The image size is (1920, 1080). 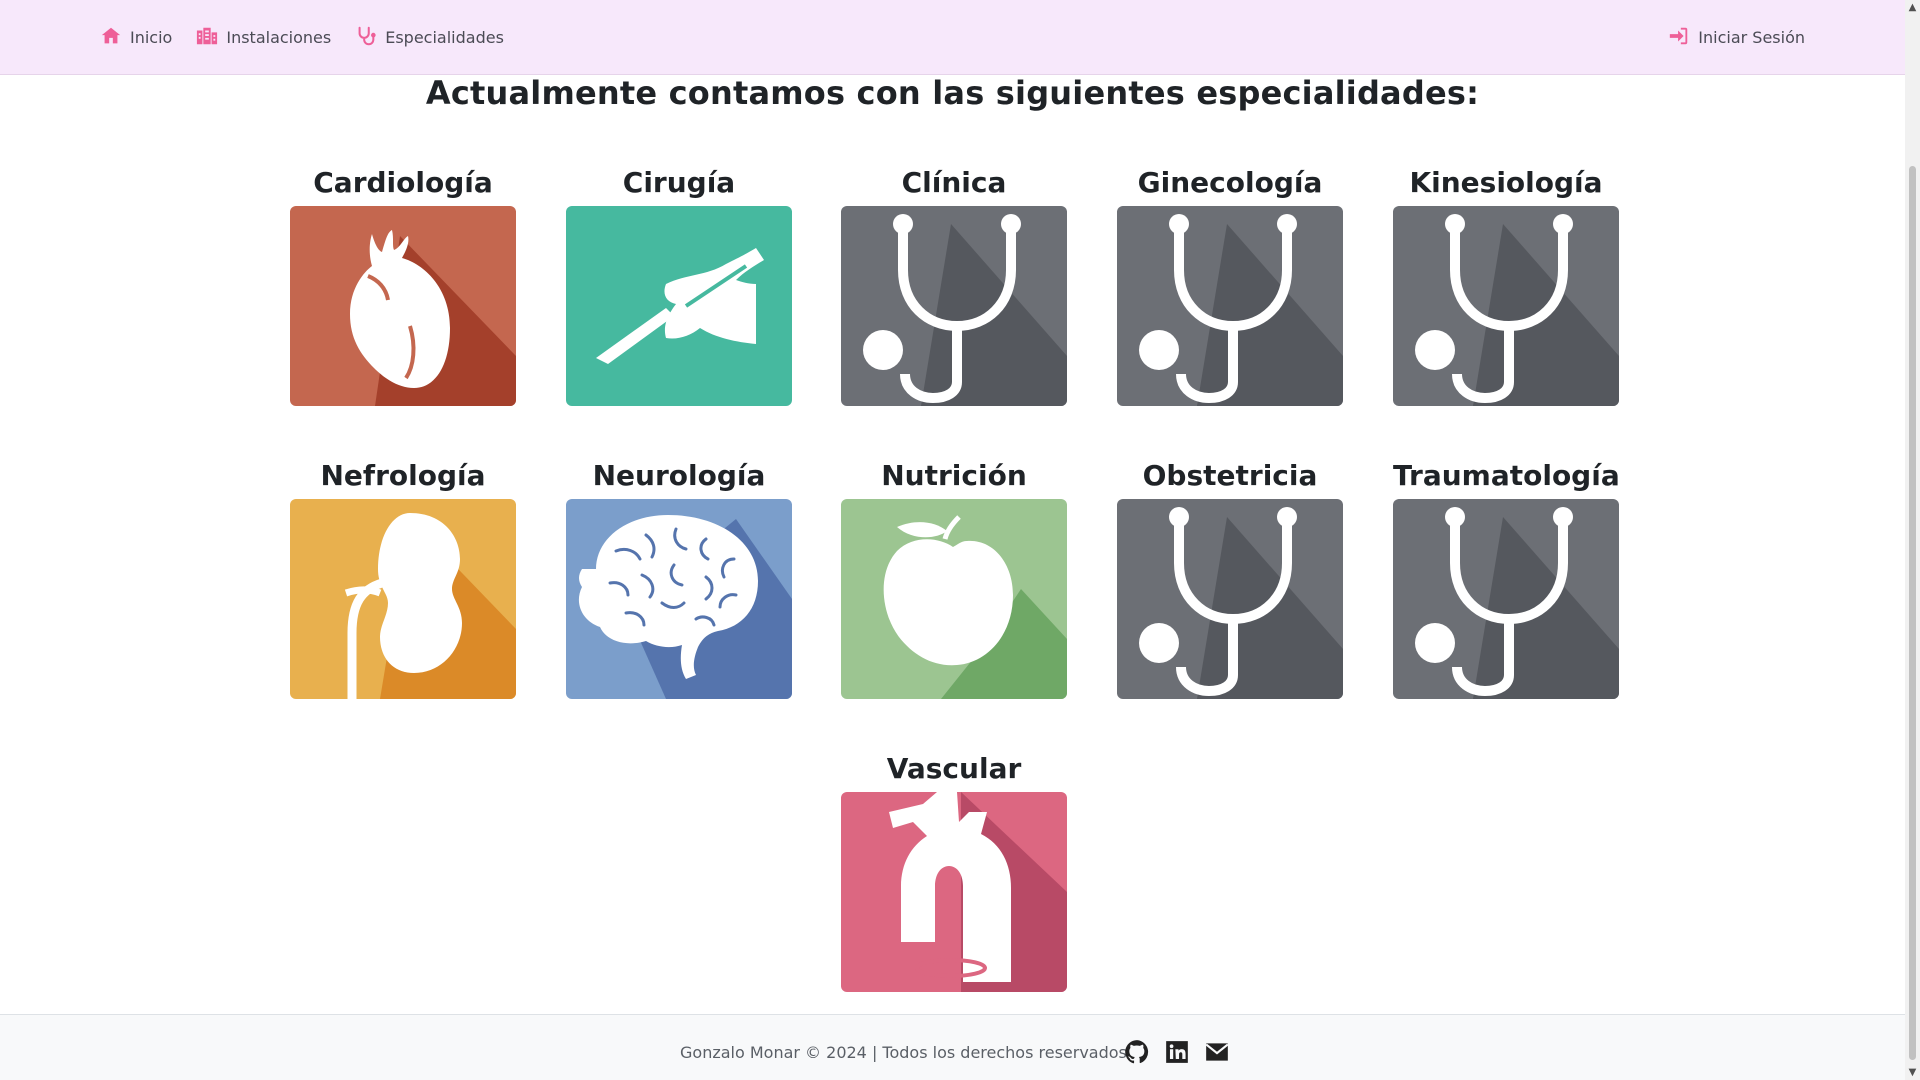 I want to click on specialty-card-clinica: Clínica, so click(x=954, y=283).